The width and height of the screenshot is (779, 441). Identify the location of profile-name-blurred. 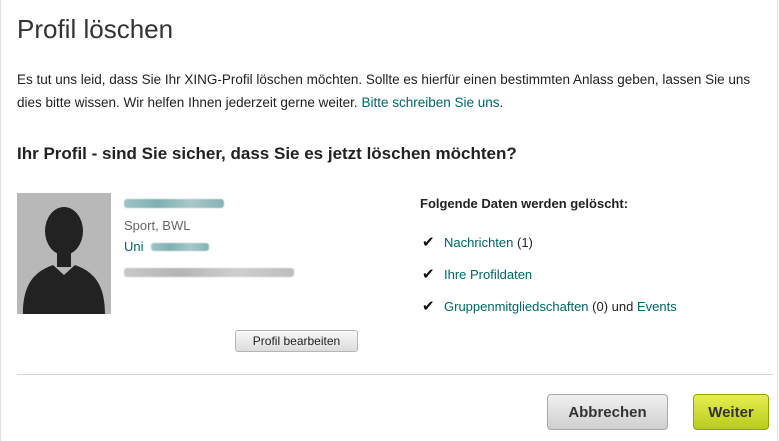
(174, 201).